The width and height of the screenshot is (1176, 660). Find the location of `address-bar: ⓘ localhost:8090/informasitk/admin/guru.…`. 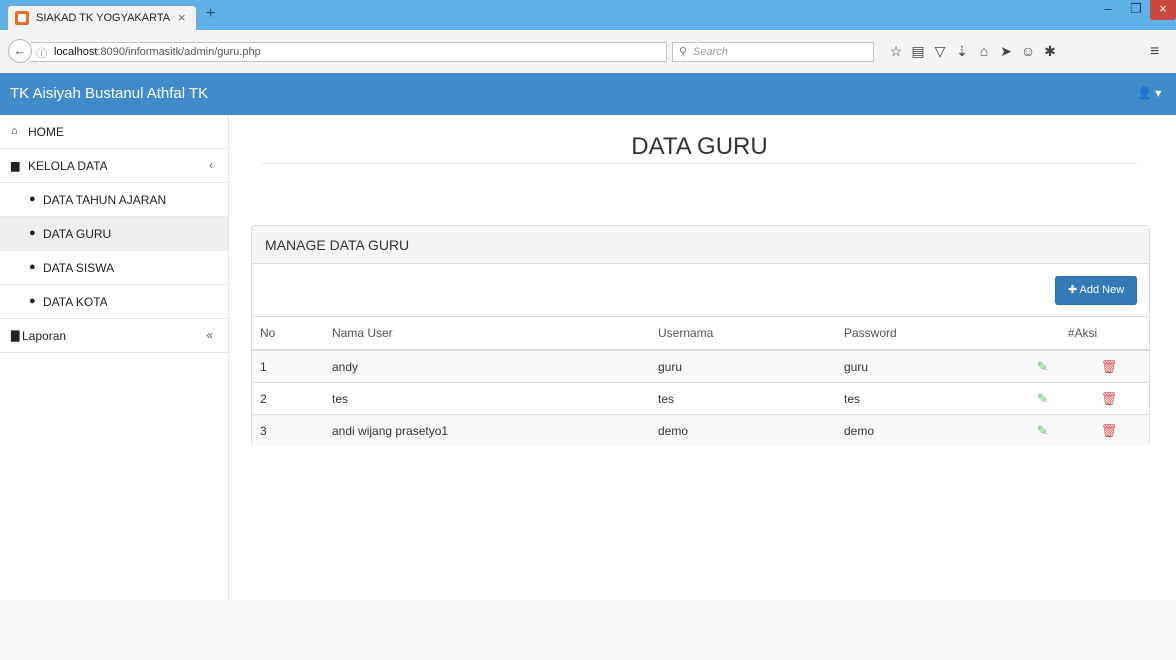

address-bar: ⓘ localhost:8090/informasitk/admin/guru.… is located at coordinates (358, 52).